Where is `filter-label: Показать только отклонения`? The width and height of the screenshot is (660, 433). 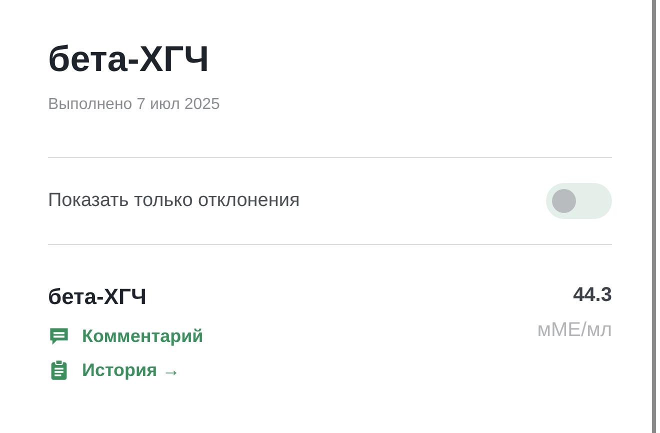
filter-label: Показать только отклонения is located at coordinates (174, 201).